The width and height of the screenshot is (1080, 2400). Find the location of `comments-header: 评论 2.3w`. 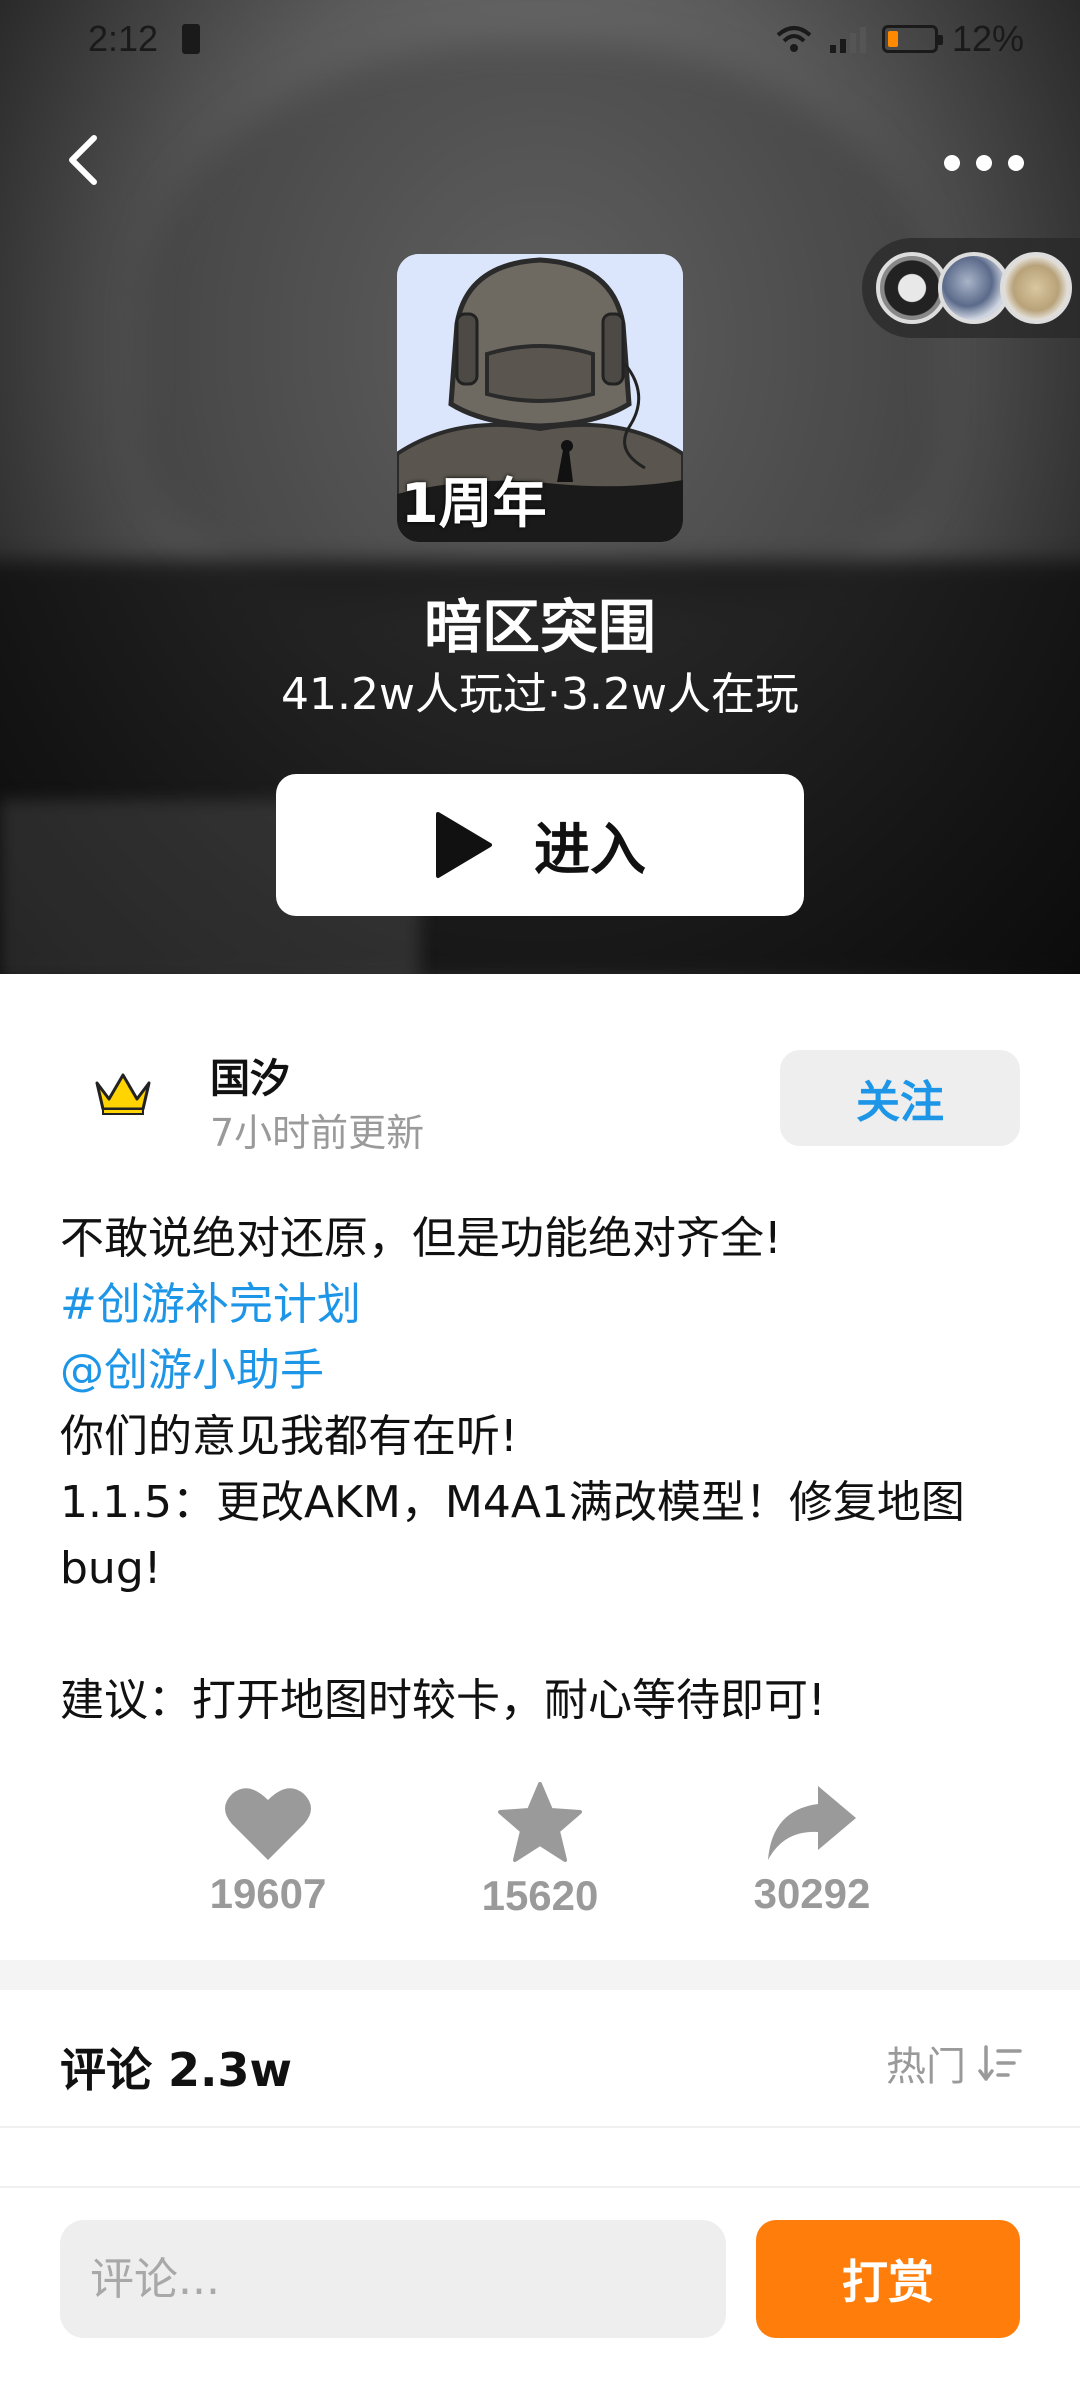

comments-header: 评论 2.3w is located at coordinates (176, 2070).